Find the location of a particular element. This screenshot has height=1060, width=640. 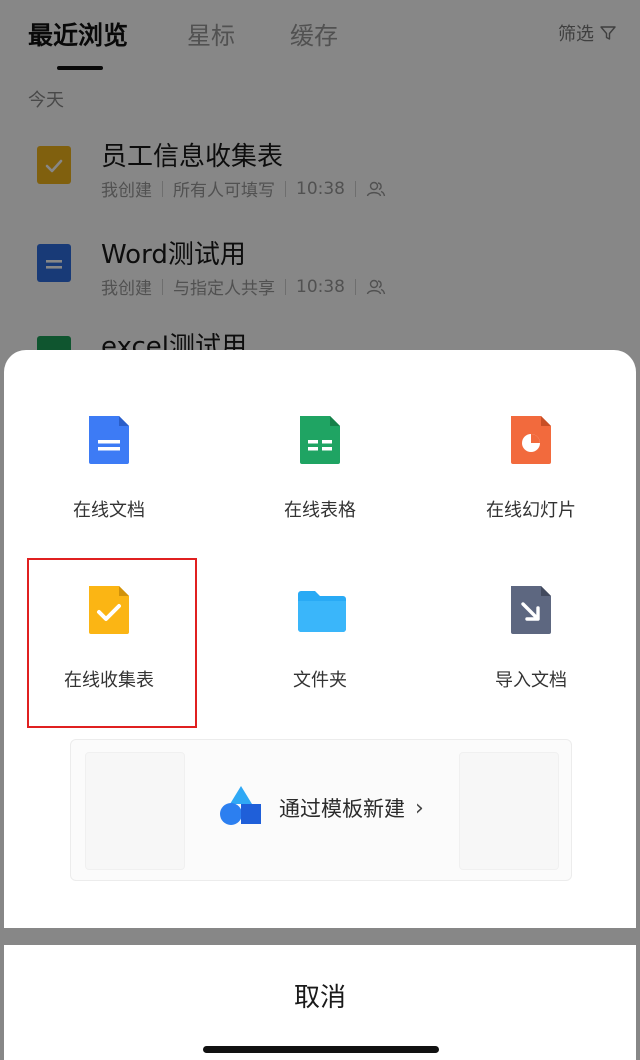

chevron-right-icon: › is located at coordinates (419, 808).